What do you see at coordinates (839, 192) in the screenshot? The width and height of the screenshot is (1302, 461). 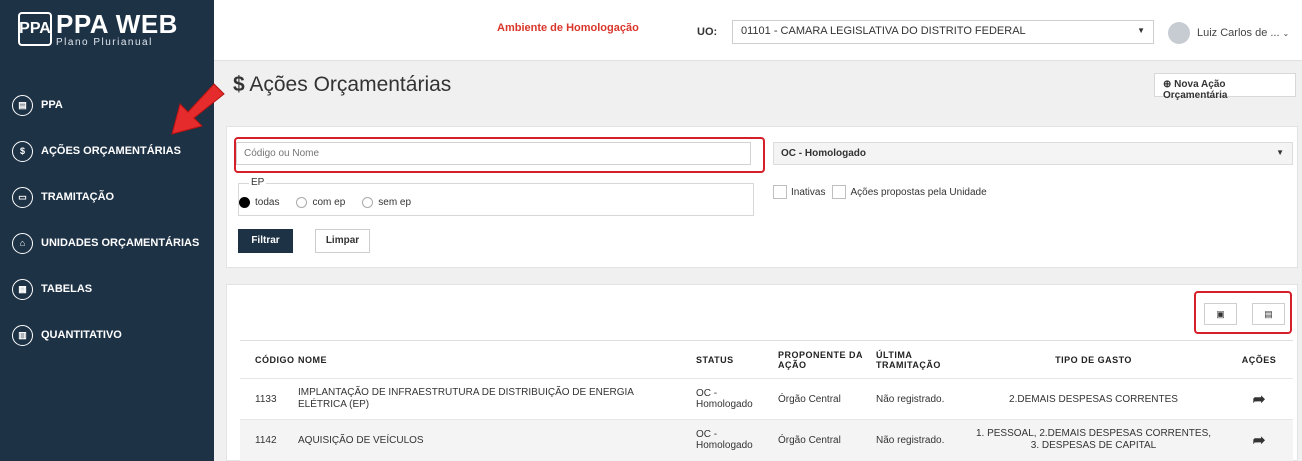 I see `proposed-by-unit-checkbox` at bounding box center [839, 192].